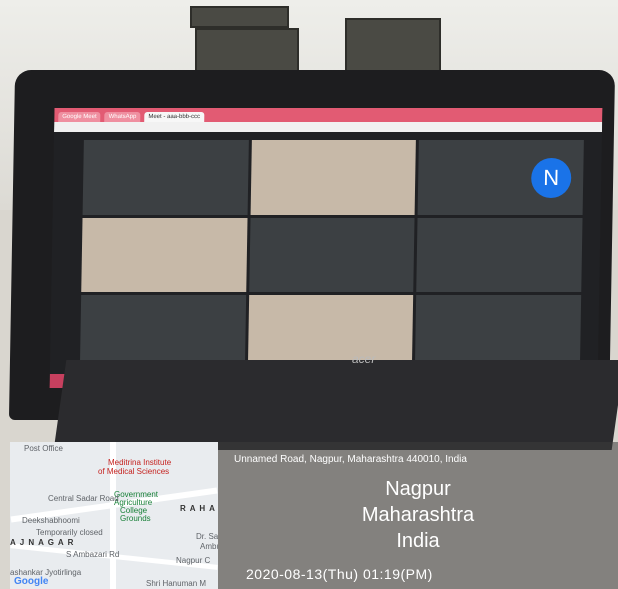 This screenshot has width=618, height=589. I want to click on google-logo: Google, so click(31, 581).